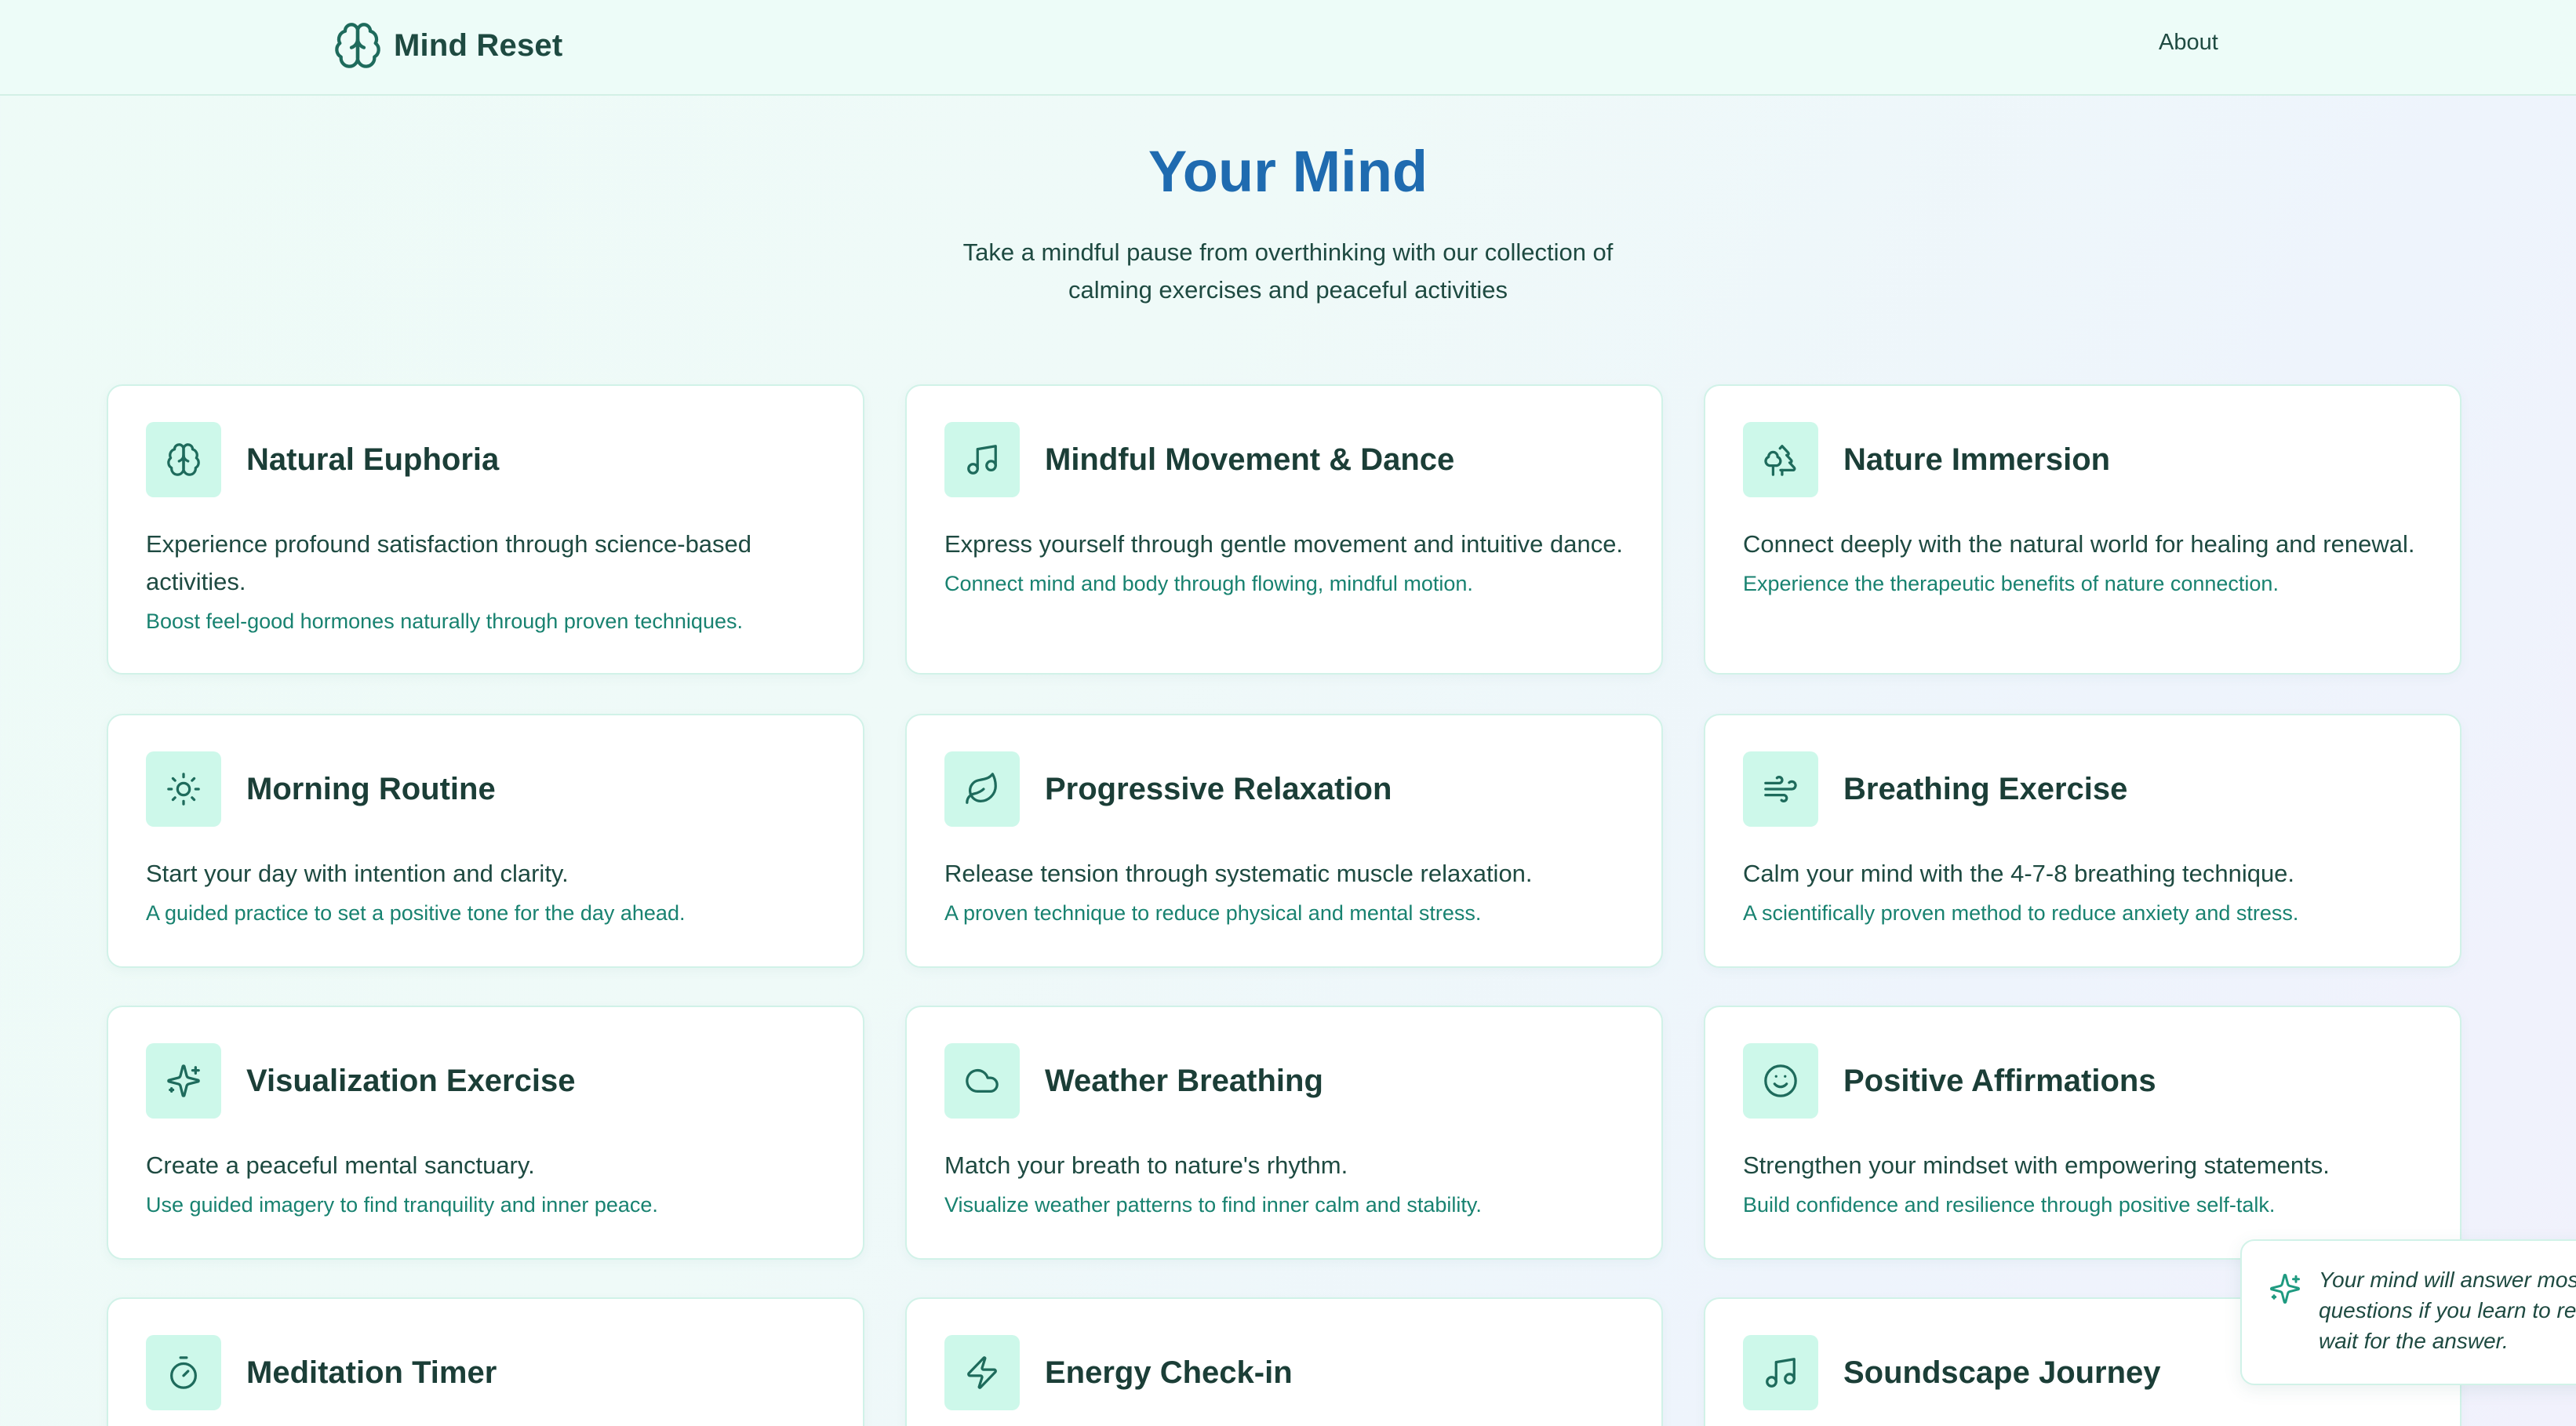 The image size is (2576, 1426). I want to click on card-title: Natural Euphoria, so click(373, 460).